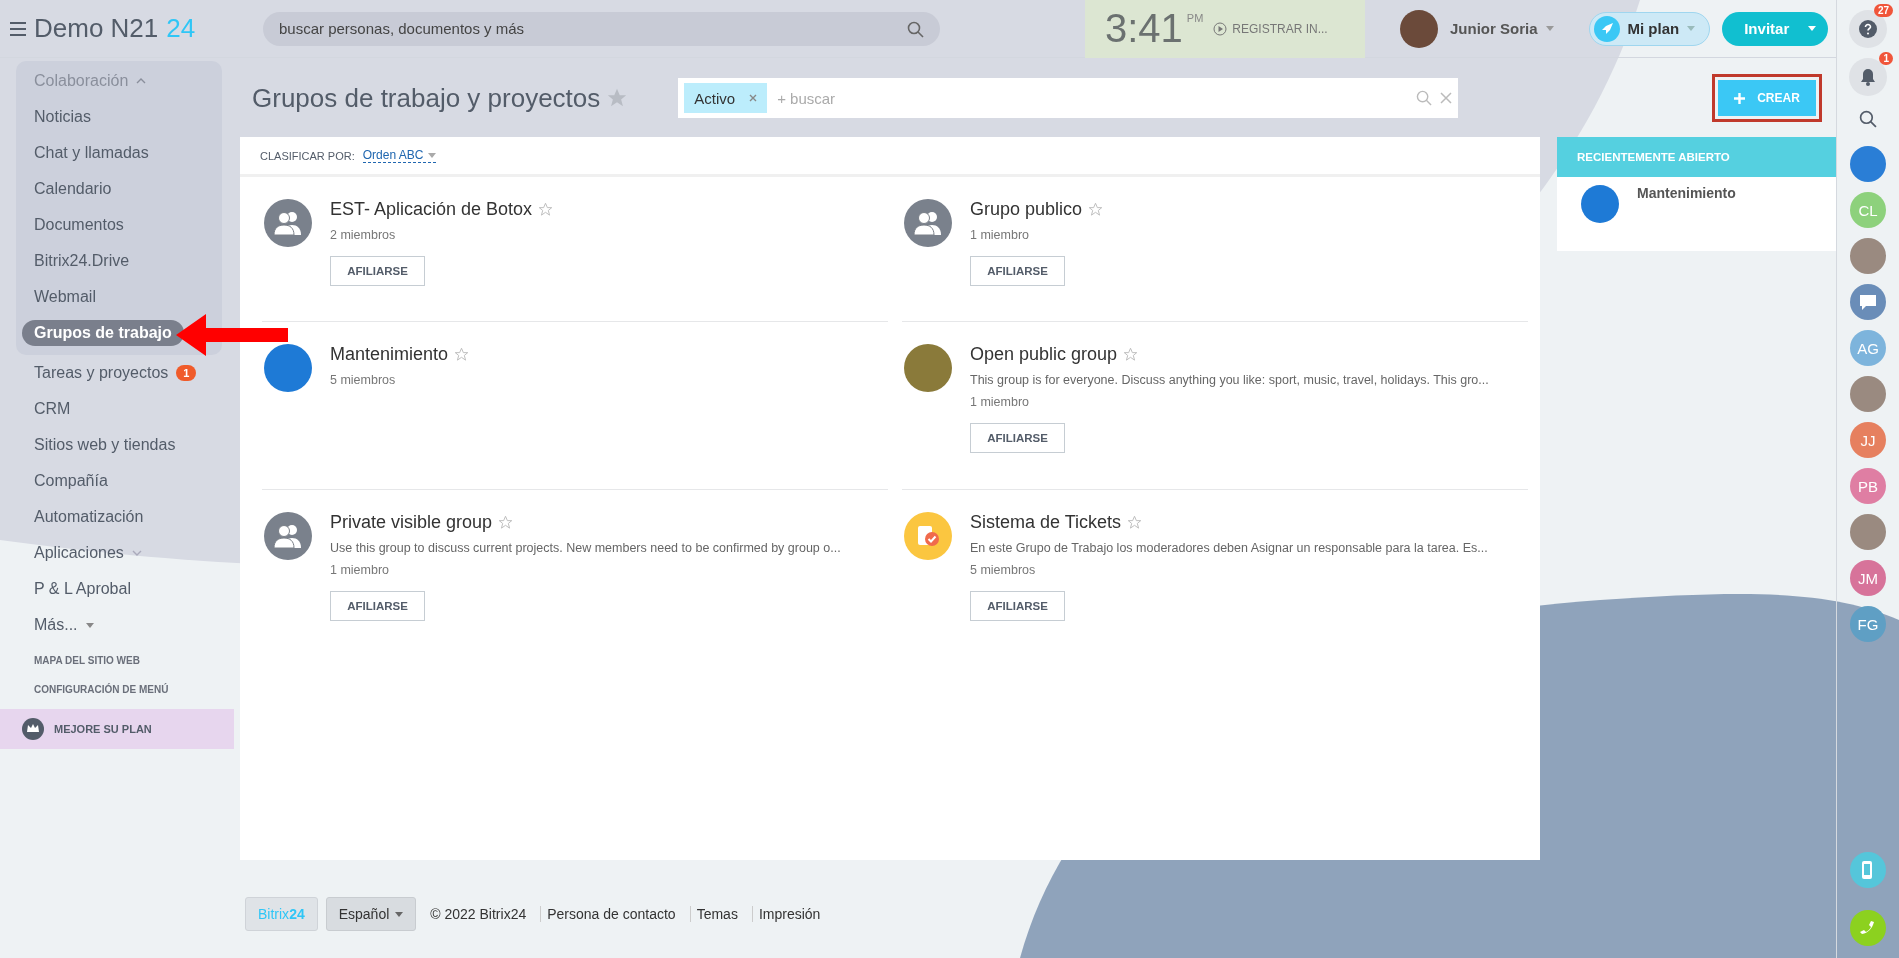  I want to click on count-badge: 27, so click(1883, 10).